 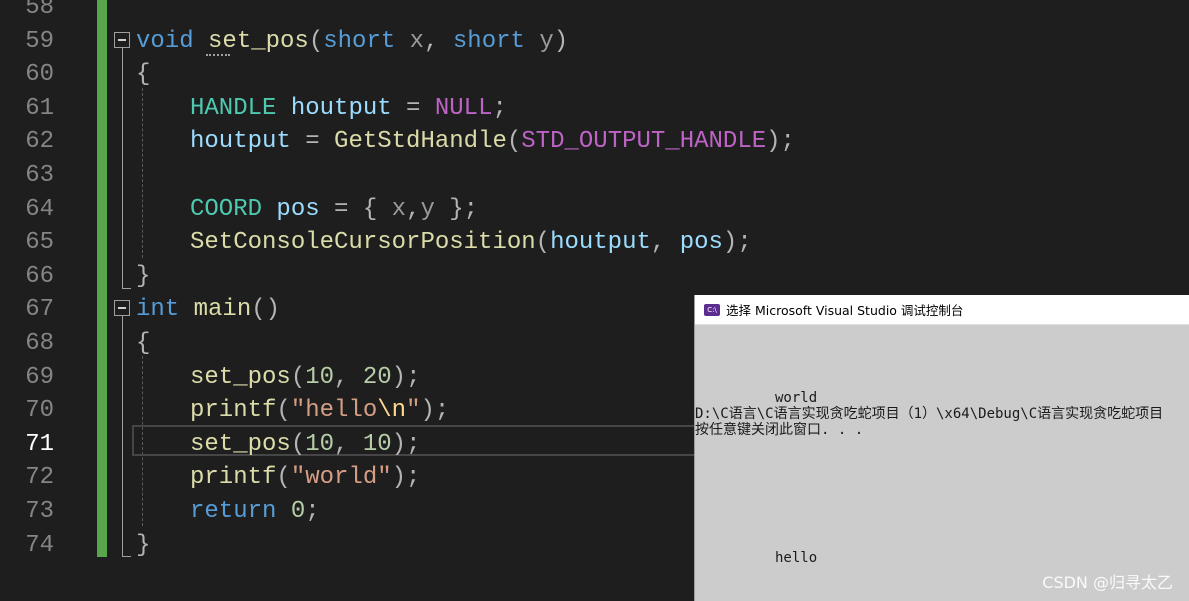 I want to click on indent-guide, so click(x=142, y=173).